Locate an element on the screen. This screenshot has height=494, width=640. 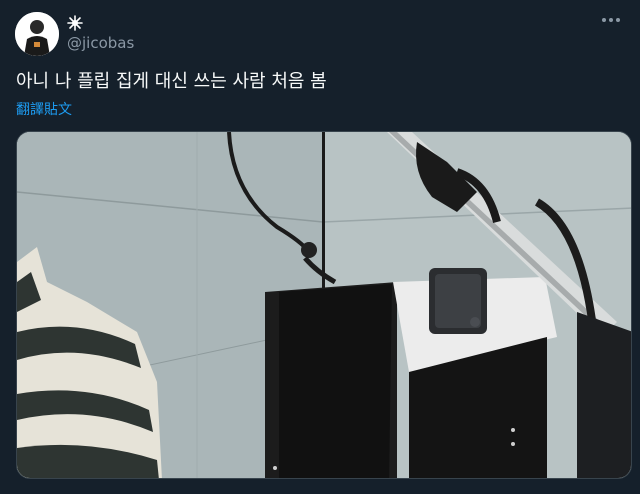
display-name is located at coordinates (75, 23).